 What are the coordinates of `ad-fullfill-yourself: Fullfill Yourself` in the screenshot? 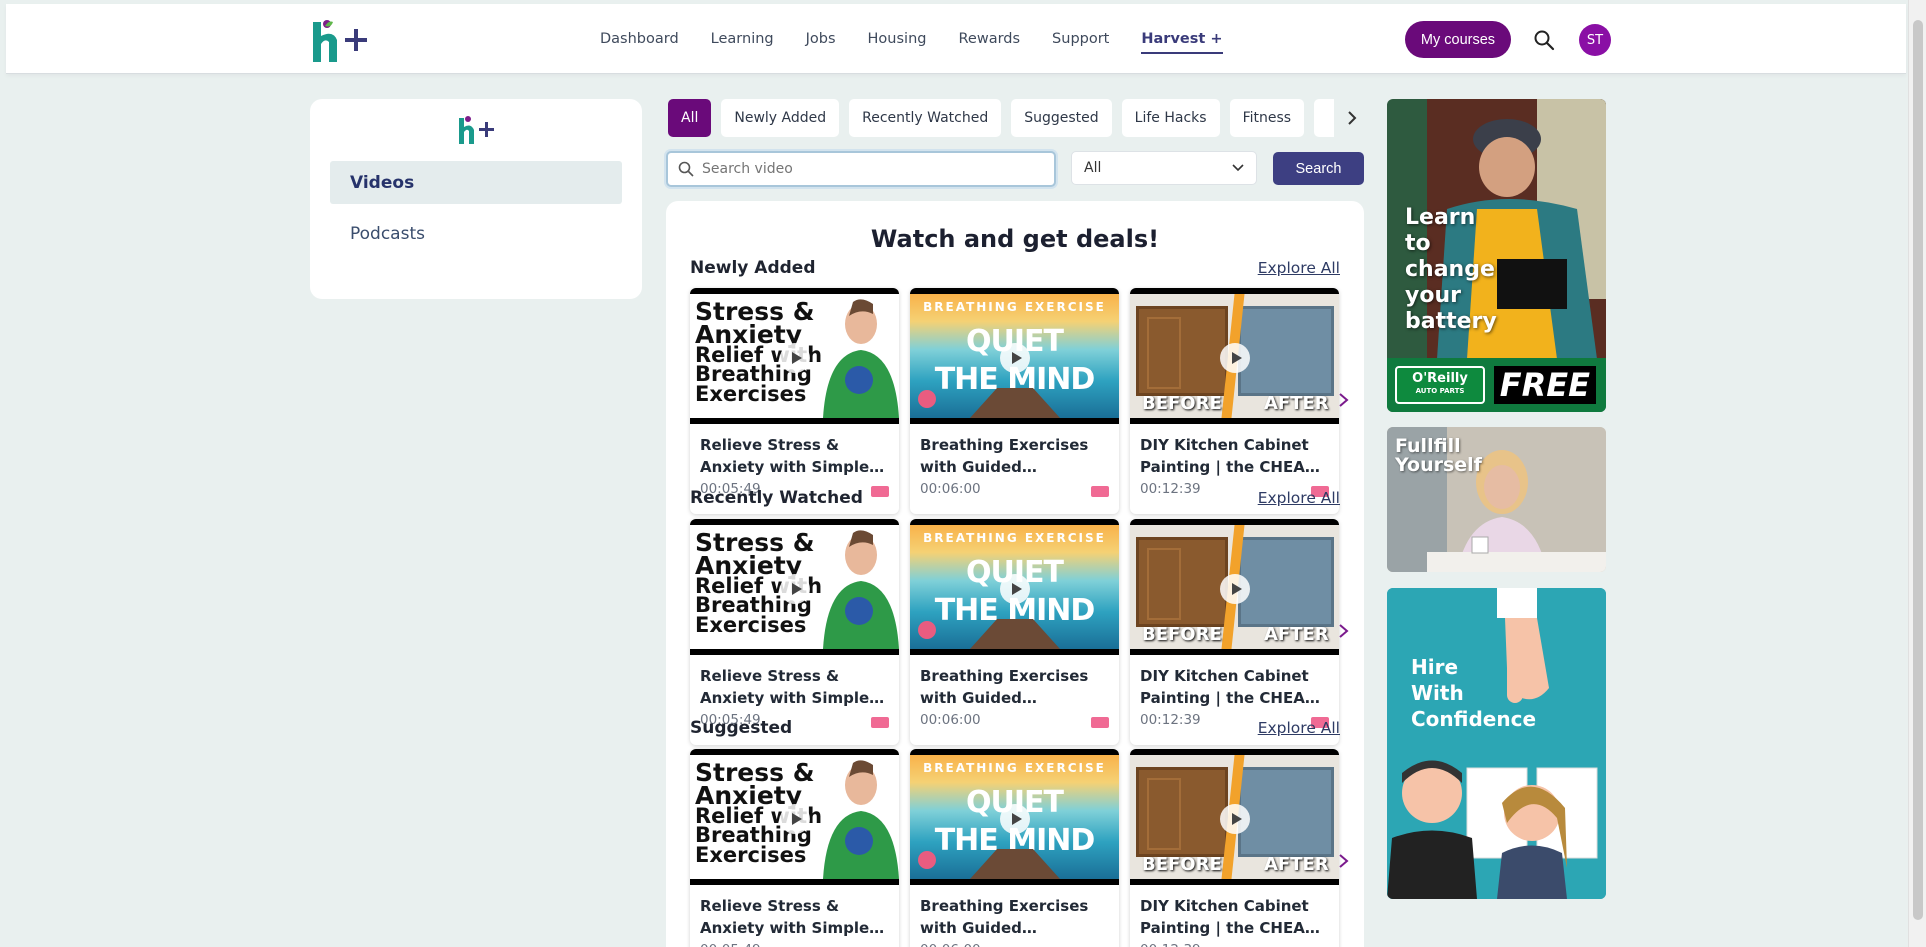 It's located at (1496, 499).